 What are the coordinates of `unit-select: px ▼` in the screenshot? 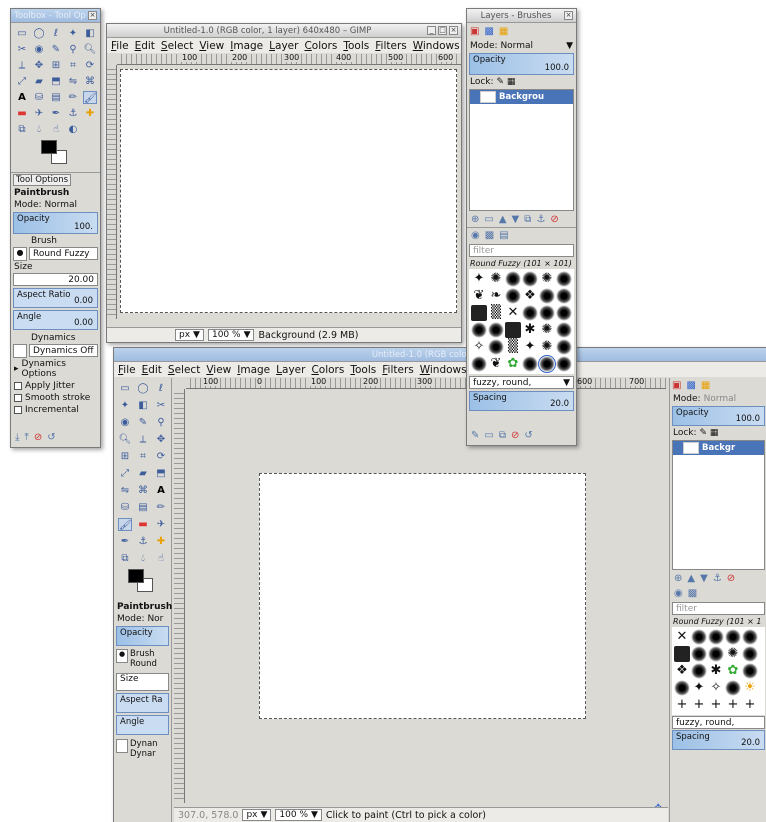 It's located at (257, 815).